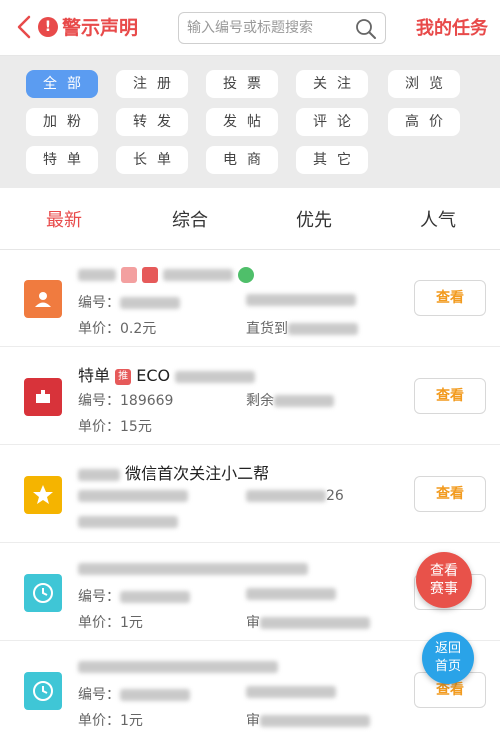 This screenshot has width=500, height=738. Describe the element at coordinates (152, 122) in the screenshot. I see `category-repost: 转发` at that location.